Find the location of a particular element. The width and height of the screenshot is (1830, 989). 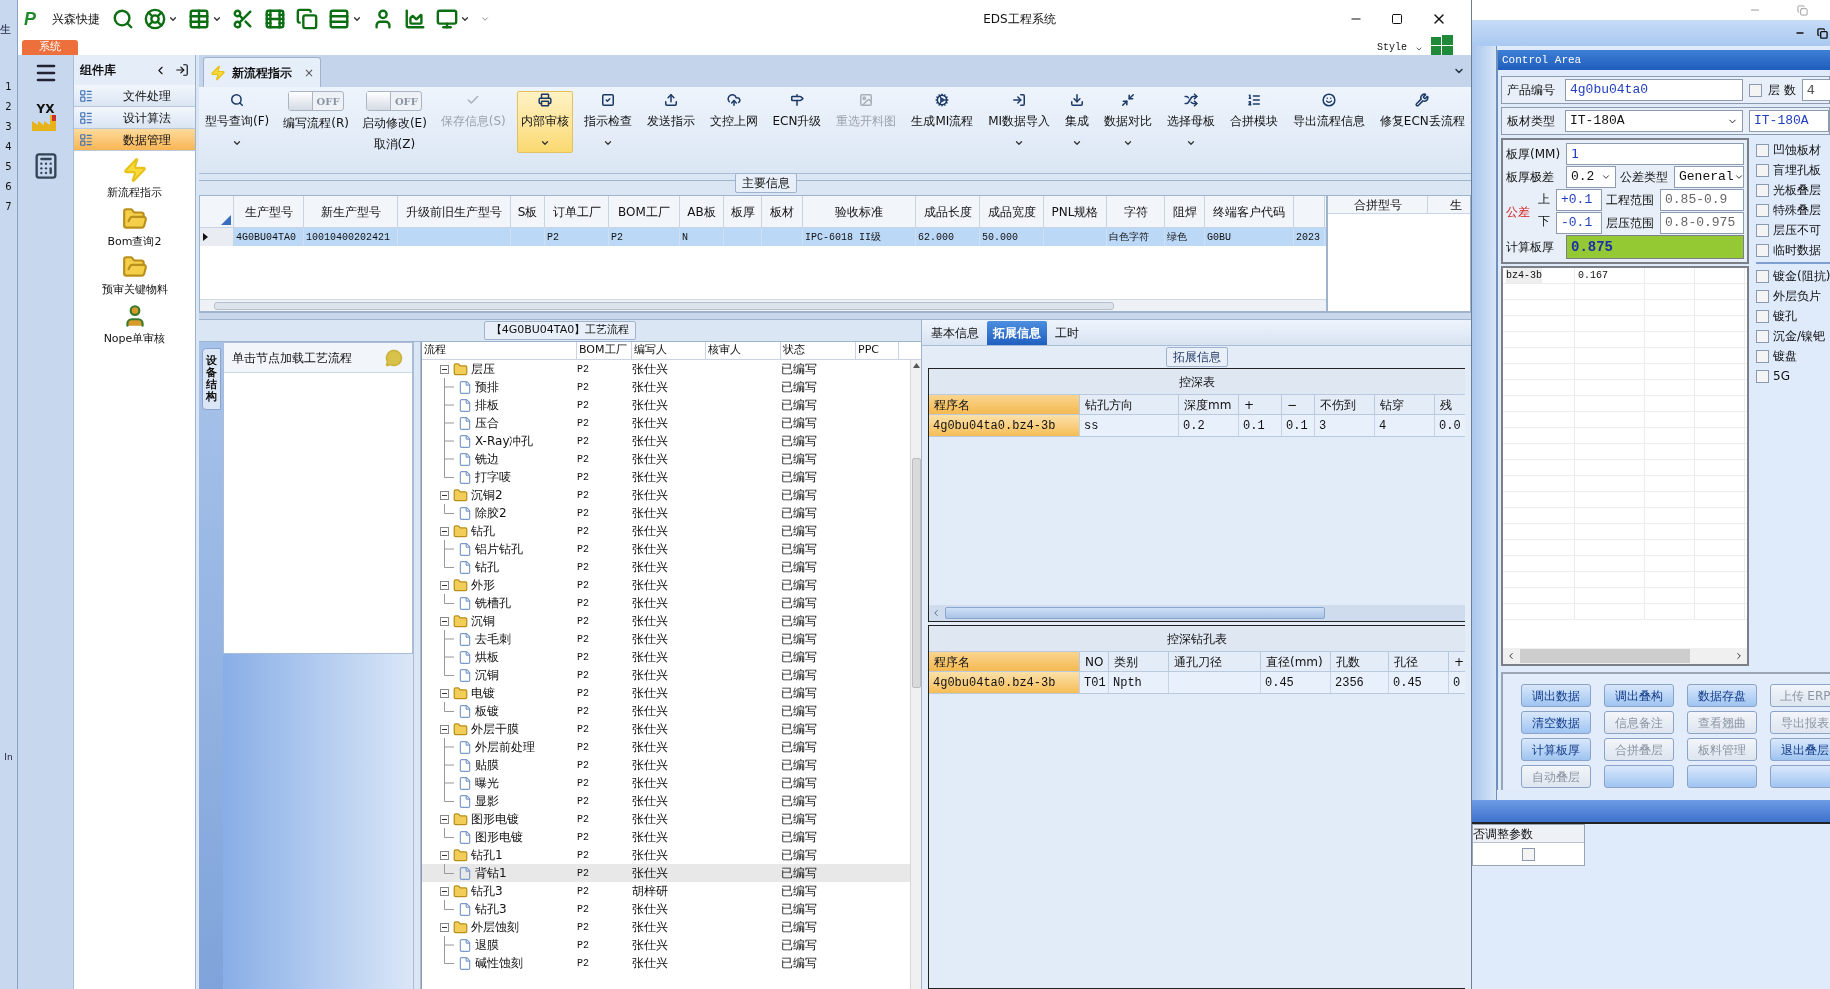

action-button: 退出叠层 is located at coordinates (1800, 749).